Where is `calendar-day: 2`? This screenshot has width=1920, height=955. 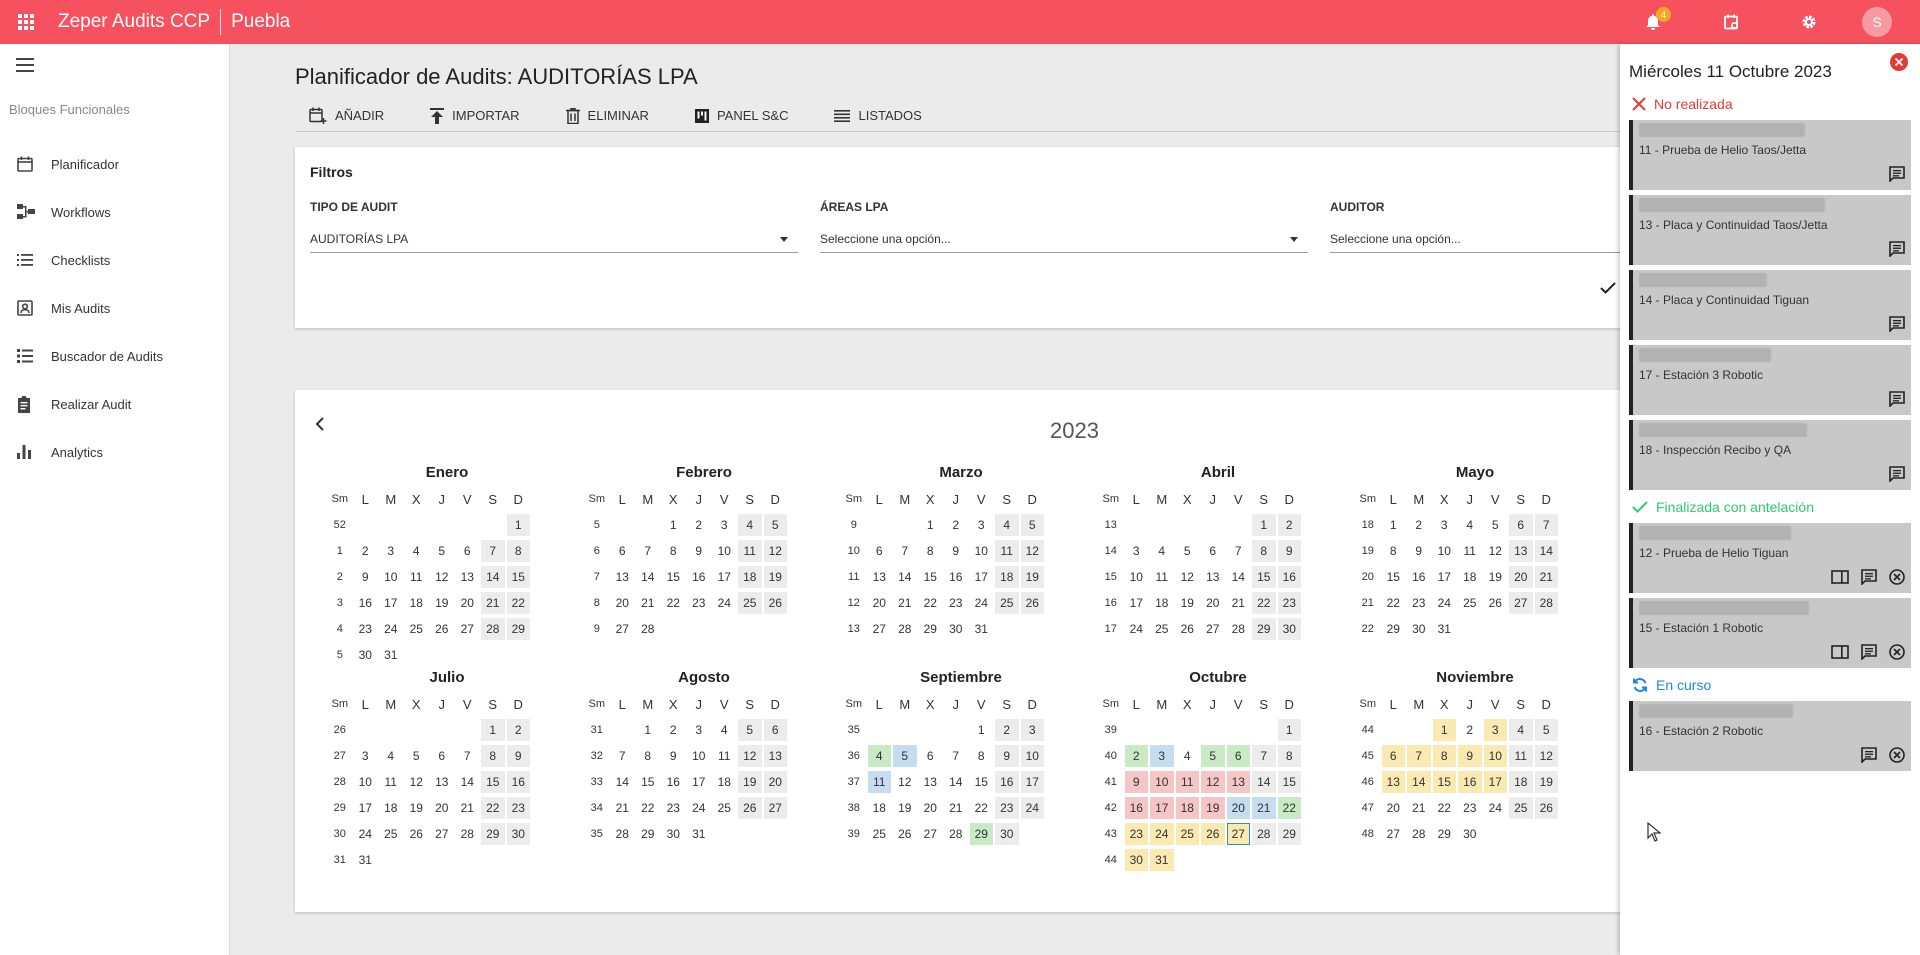 calendar-day: 2 is located at coordinates (366, 551).